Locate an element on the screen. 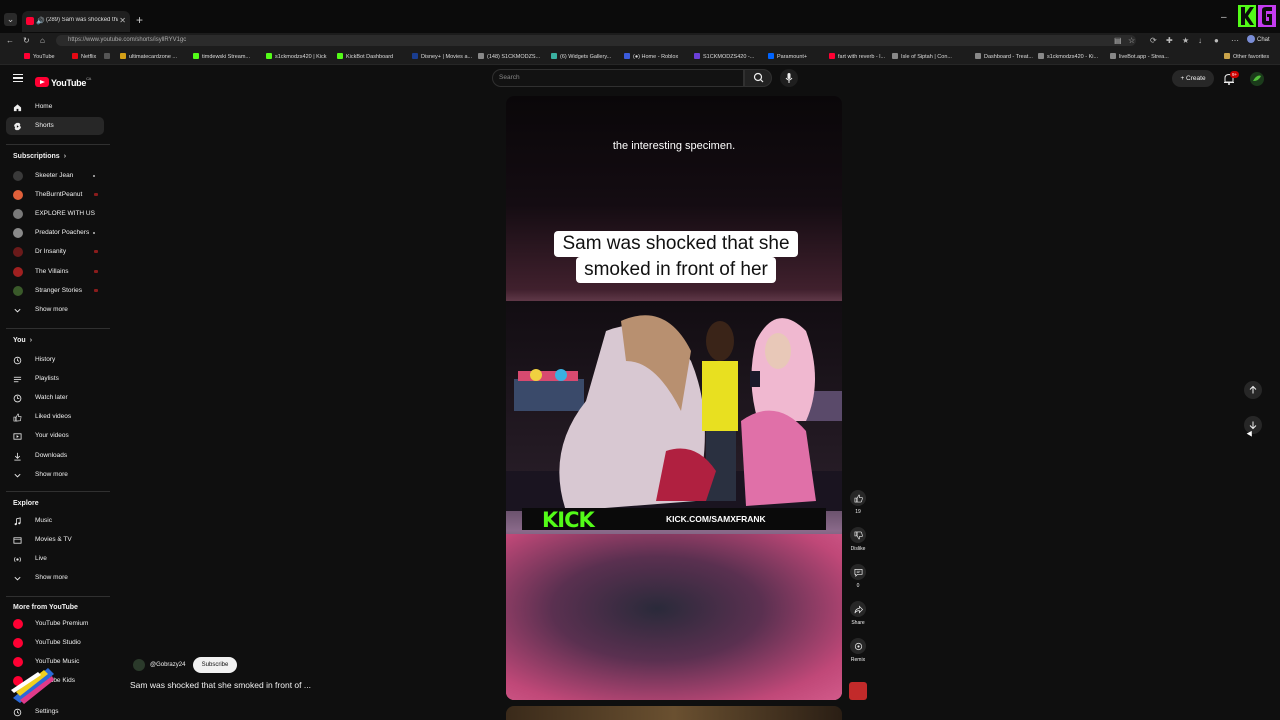  speaker-icon: 🔊 is located at coordinates (40, 21).